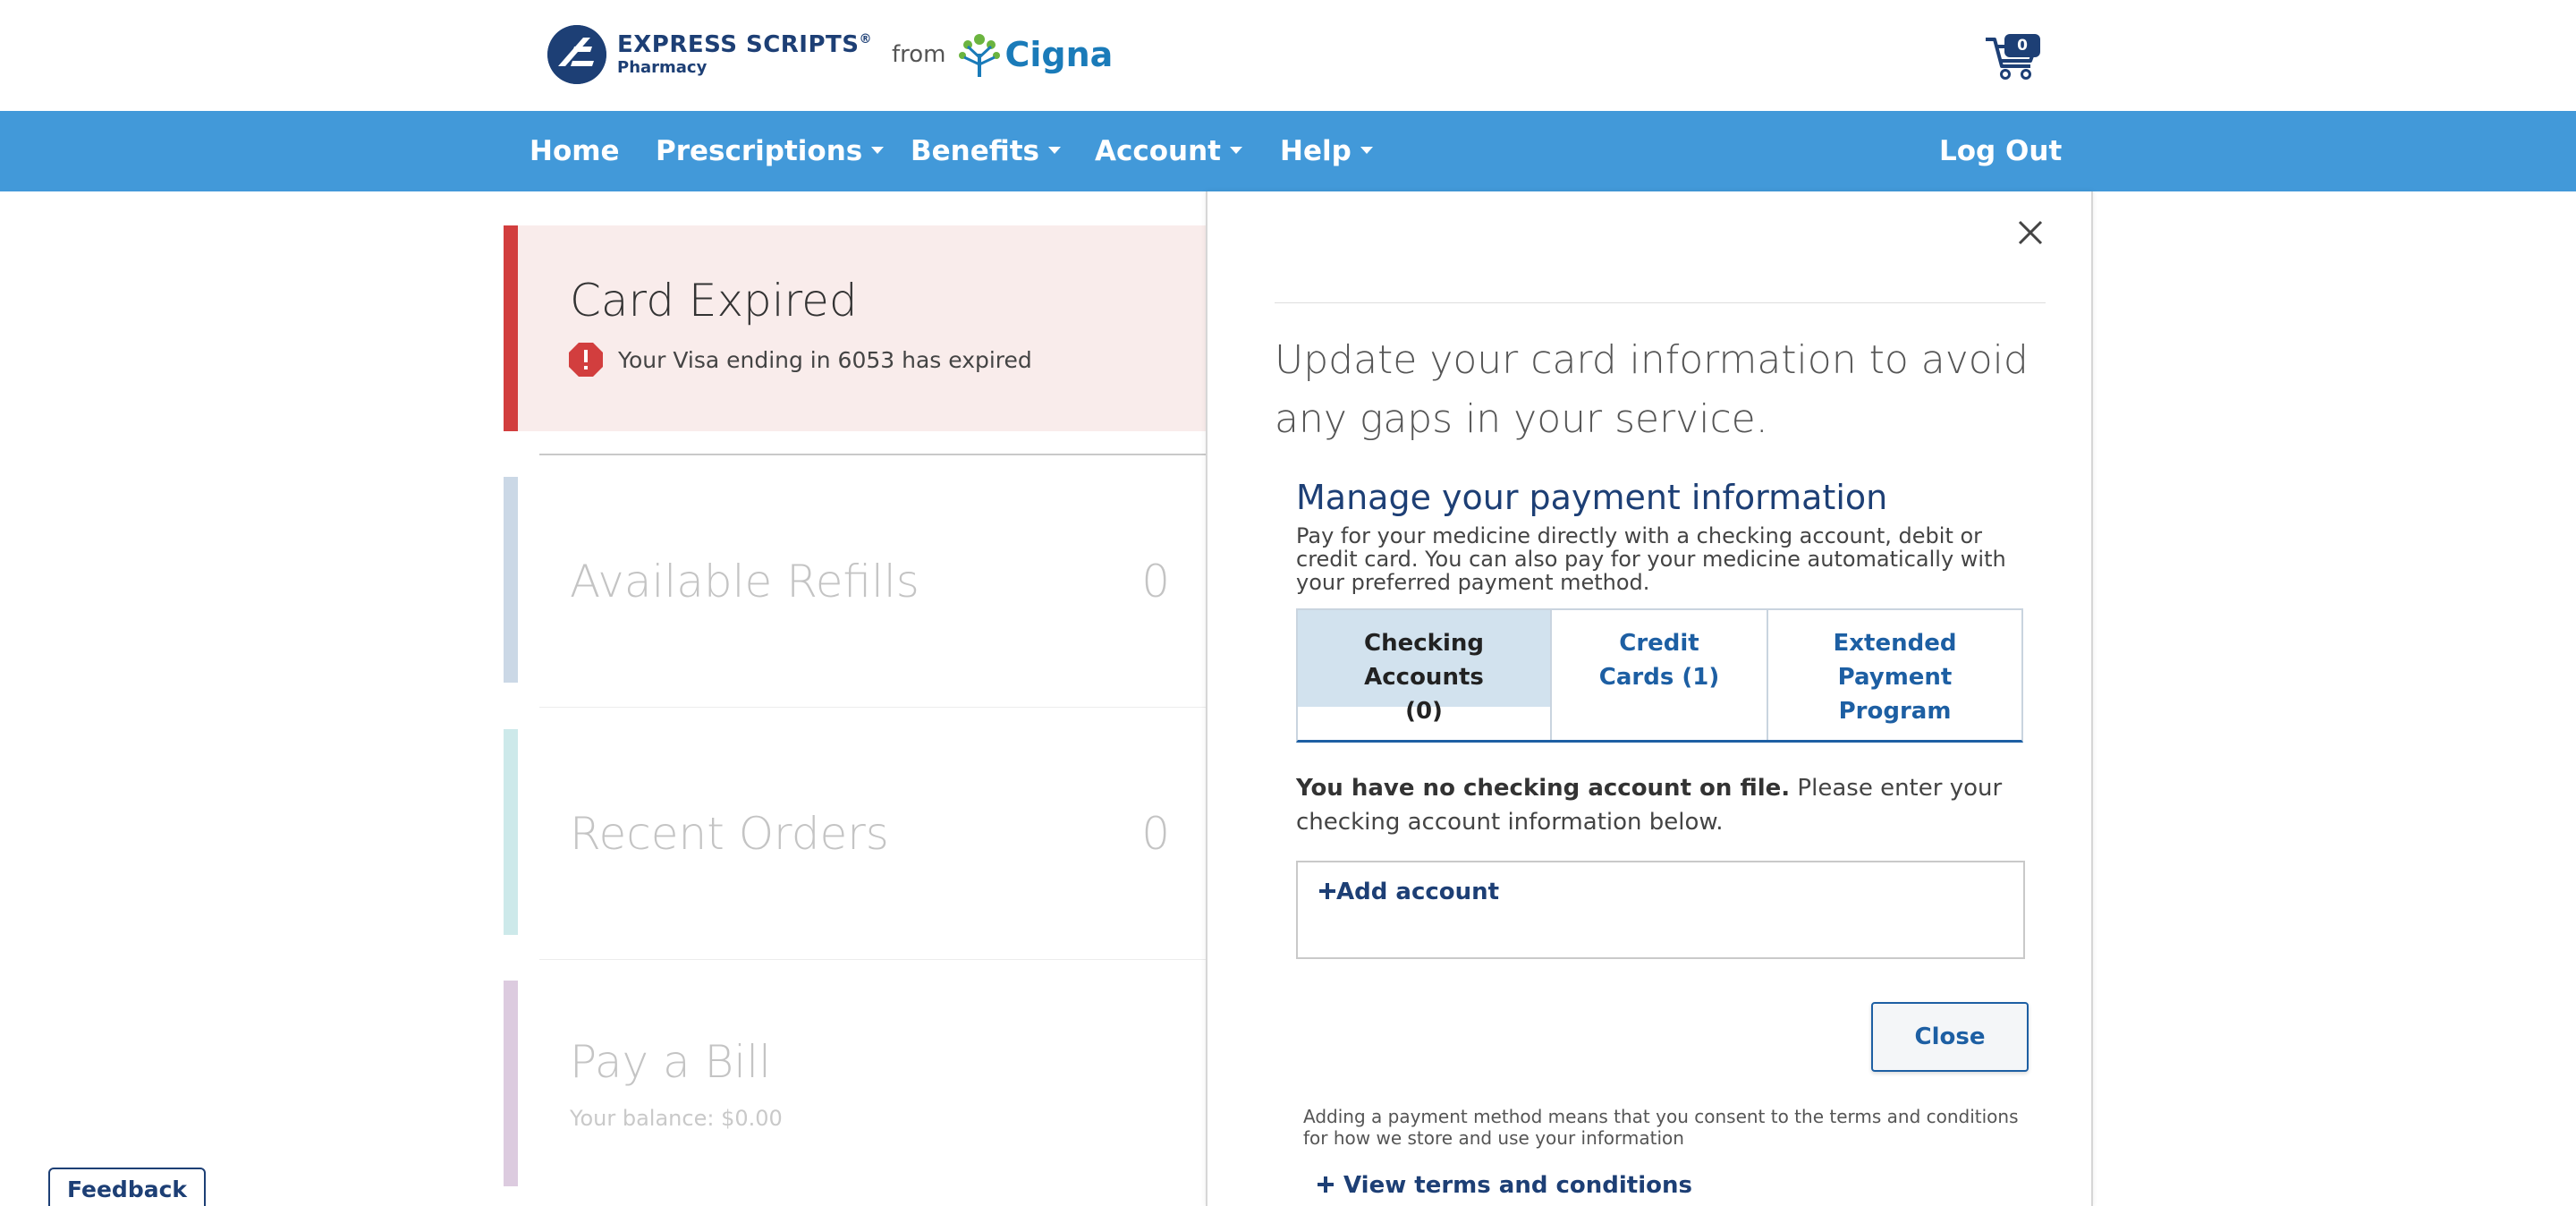 The height and width of the screenshot is (1206, 2576). I want to click on card-pay-a-bill: Pay a Bill Your balance: $0.00, so click(855, 1083).